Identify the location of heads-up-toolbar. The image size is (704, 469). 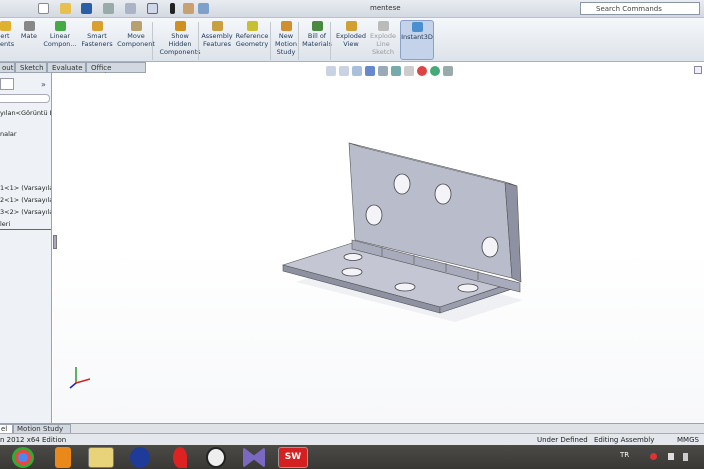
(391, 72).